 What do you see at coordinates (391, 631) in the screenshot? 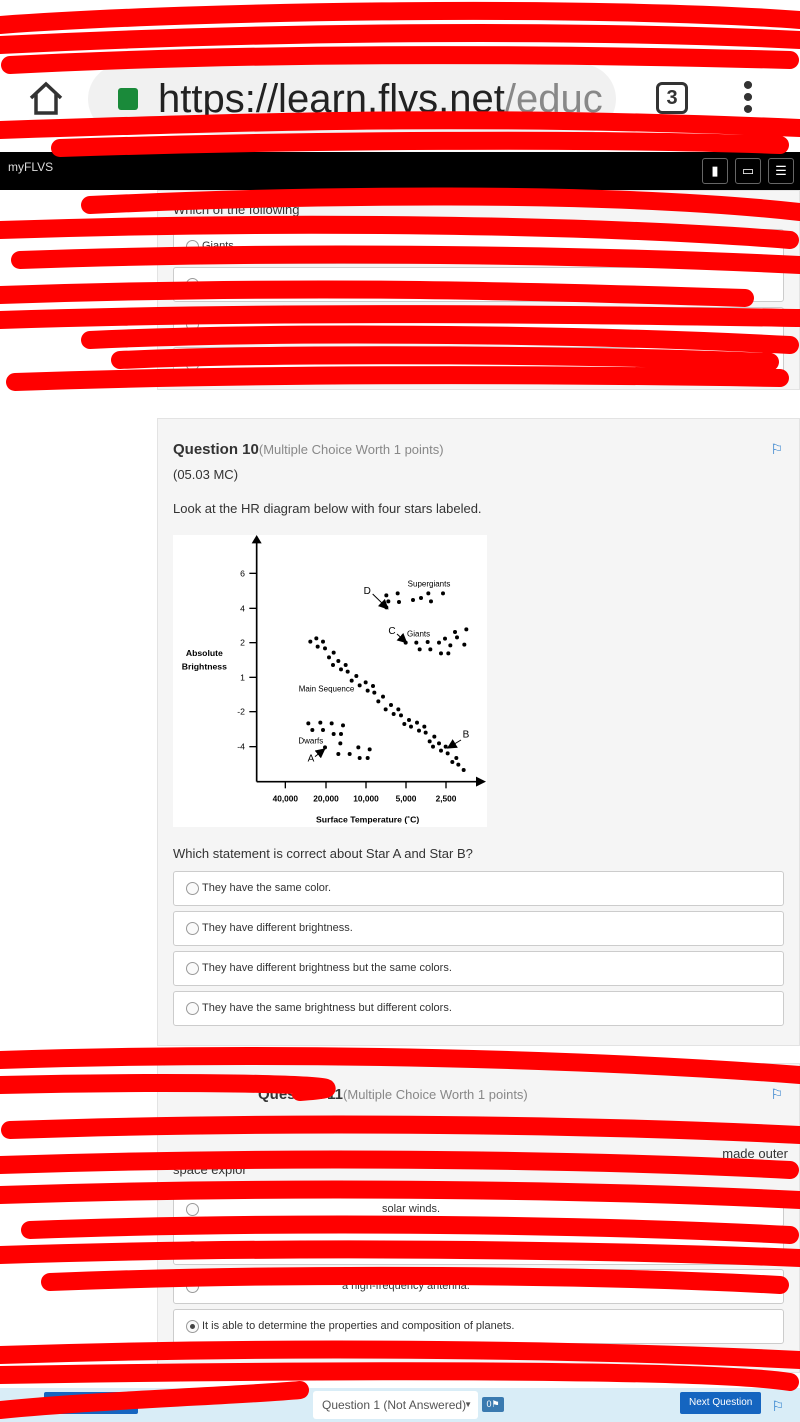
I see `label-c: C` at bounding box center [391, 631].